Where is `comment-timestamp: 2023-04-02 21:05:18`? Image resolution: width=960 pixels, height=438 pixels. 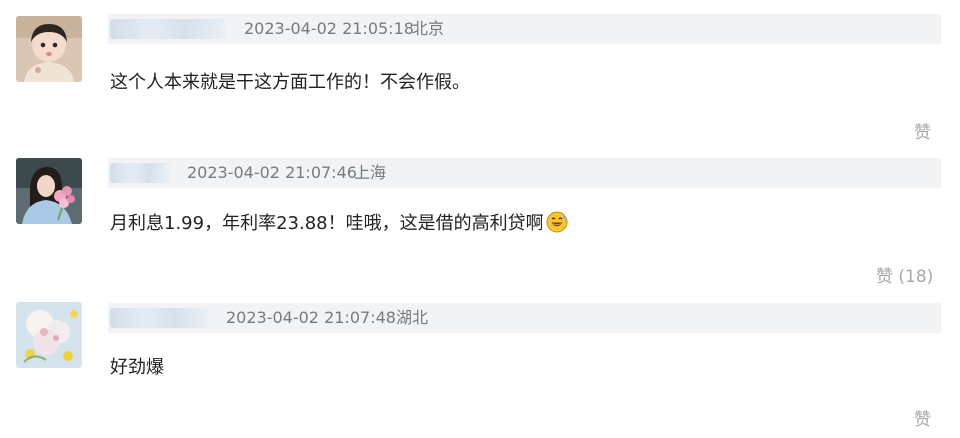 comment-timestamp: 2023-04-02 21:05:18 is located at coordinates (329, 28).